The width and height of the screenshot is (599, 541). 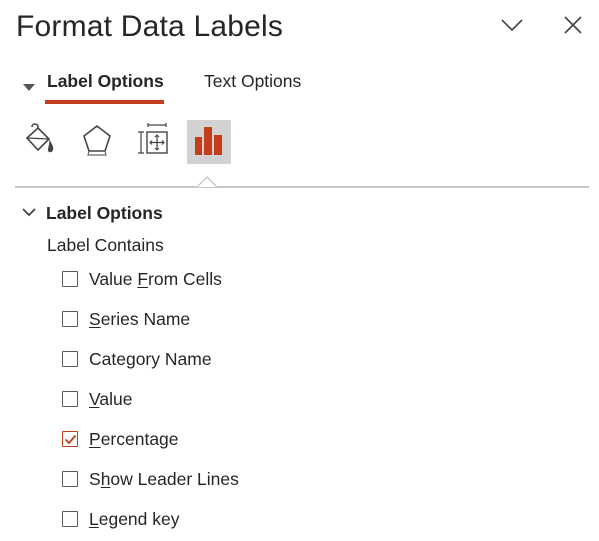 I want to click on value-option: Value, so click(x=97, y=399).